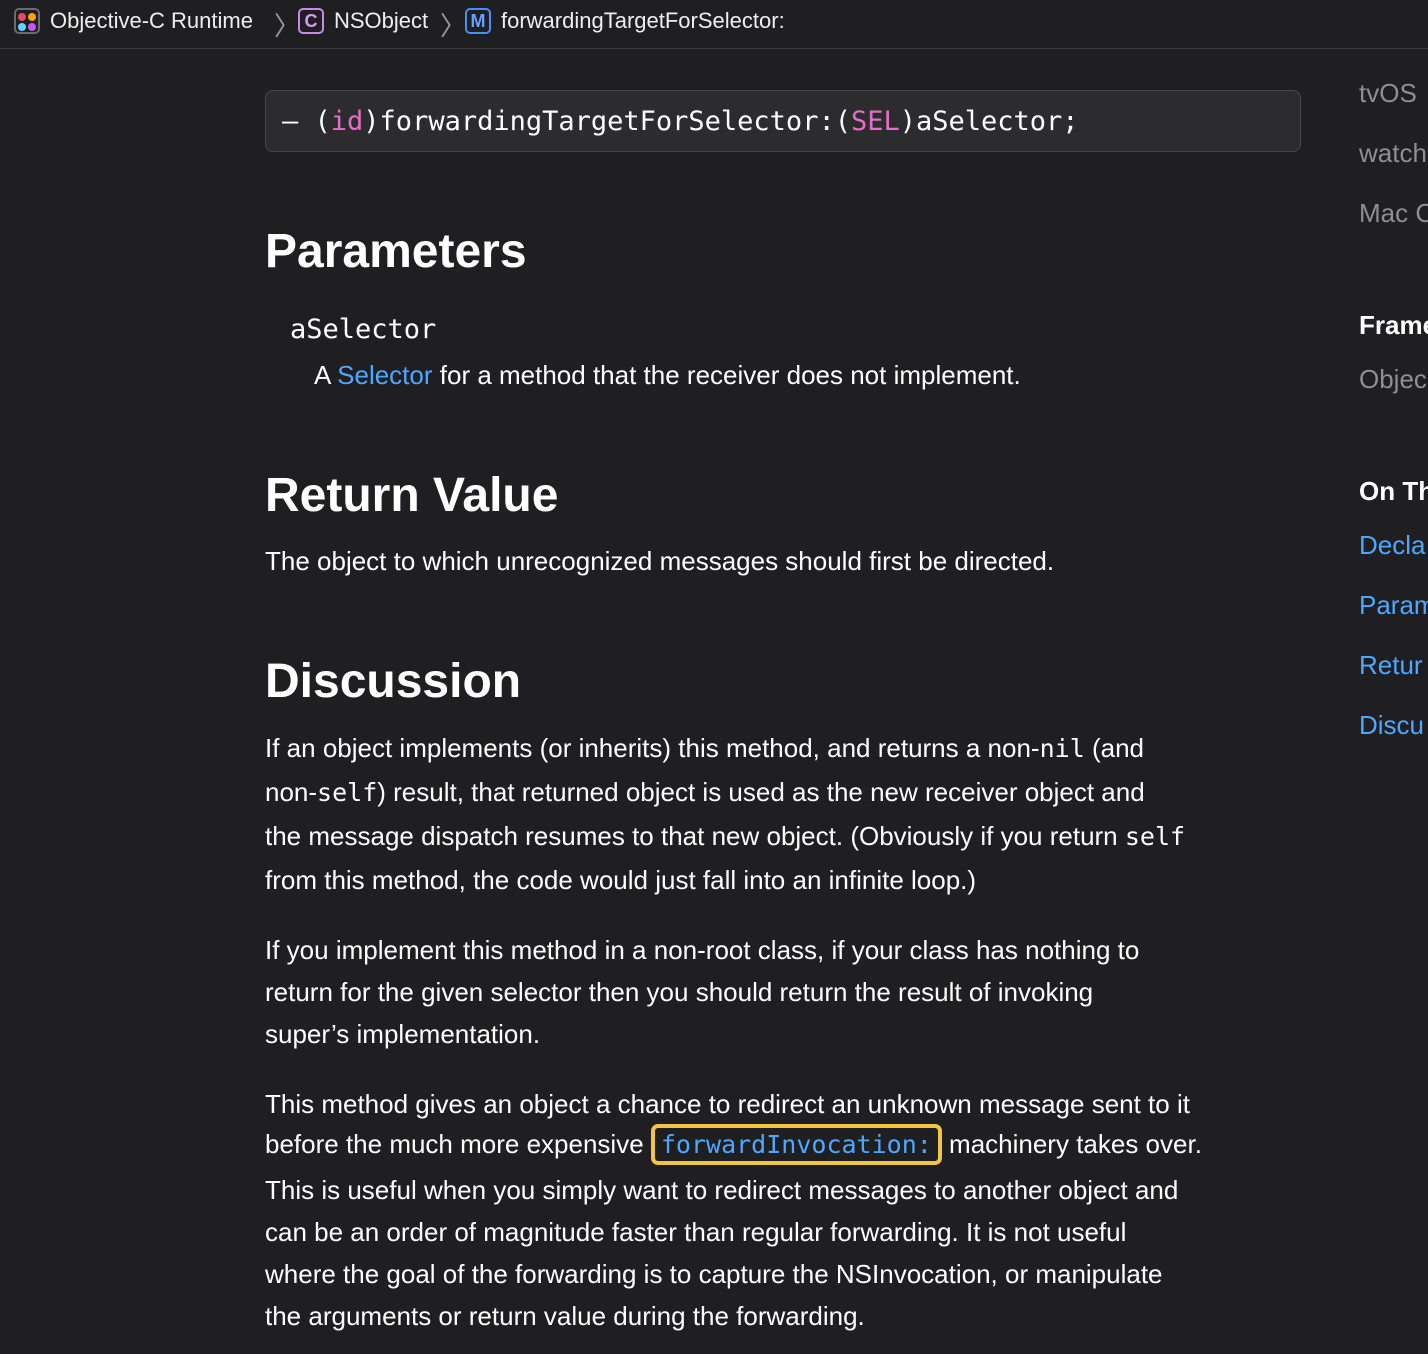  Describe the element at coordinates (1393, 213) in the screenshot. I see `platform-item: Mac C` at that location.